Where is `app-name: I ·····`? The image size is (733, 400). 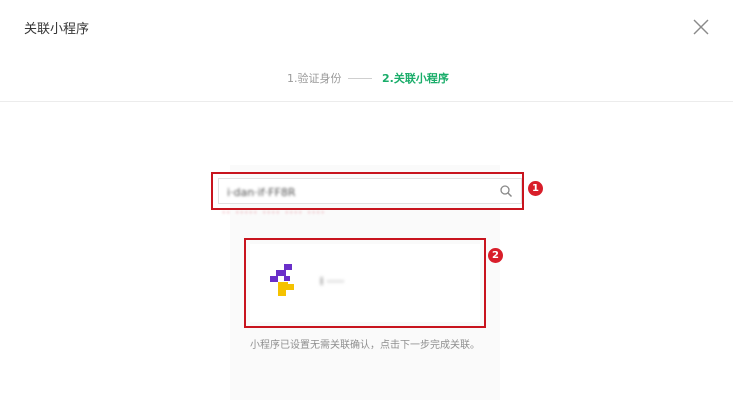
app-name: I ····· is located at coordinates (332, 281).